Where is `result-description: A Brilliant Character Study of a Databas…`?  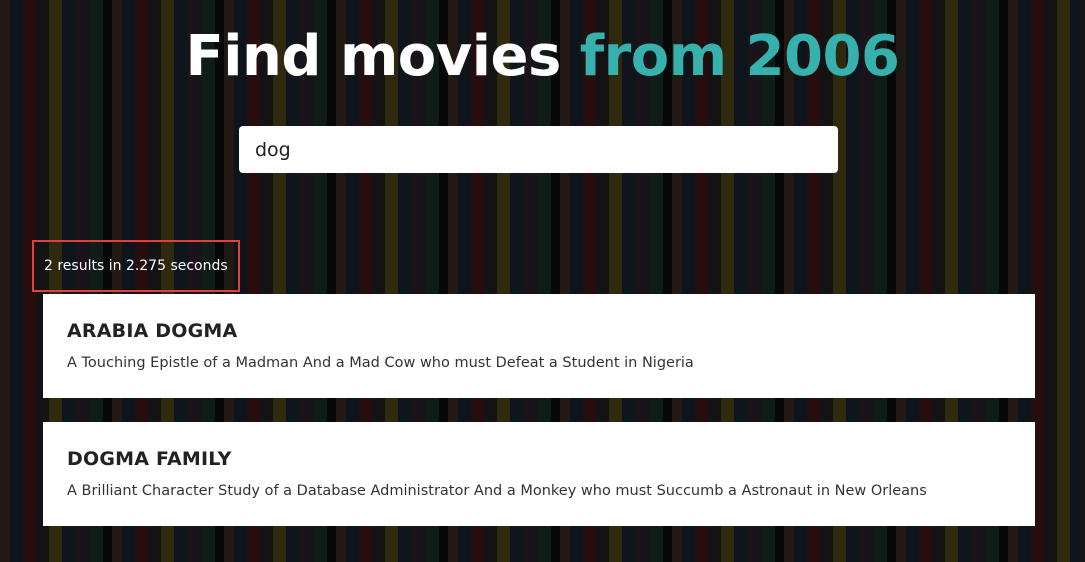
result-description: A Brilliant Character Study of a Databas… is located at coordinates (497, 491).